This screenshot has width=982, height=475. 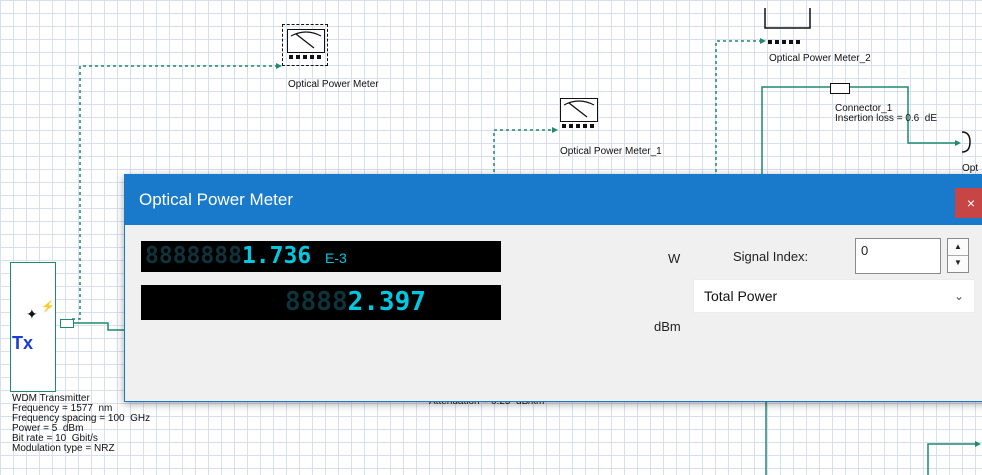 What do you see at coordinates (840, 88) in the screenshot?
I see `connector-component` at bounding box center [840, 88].